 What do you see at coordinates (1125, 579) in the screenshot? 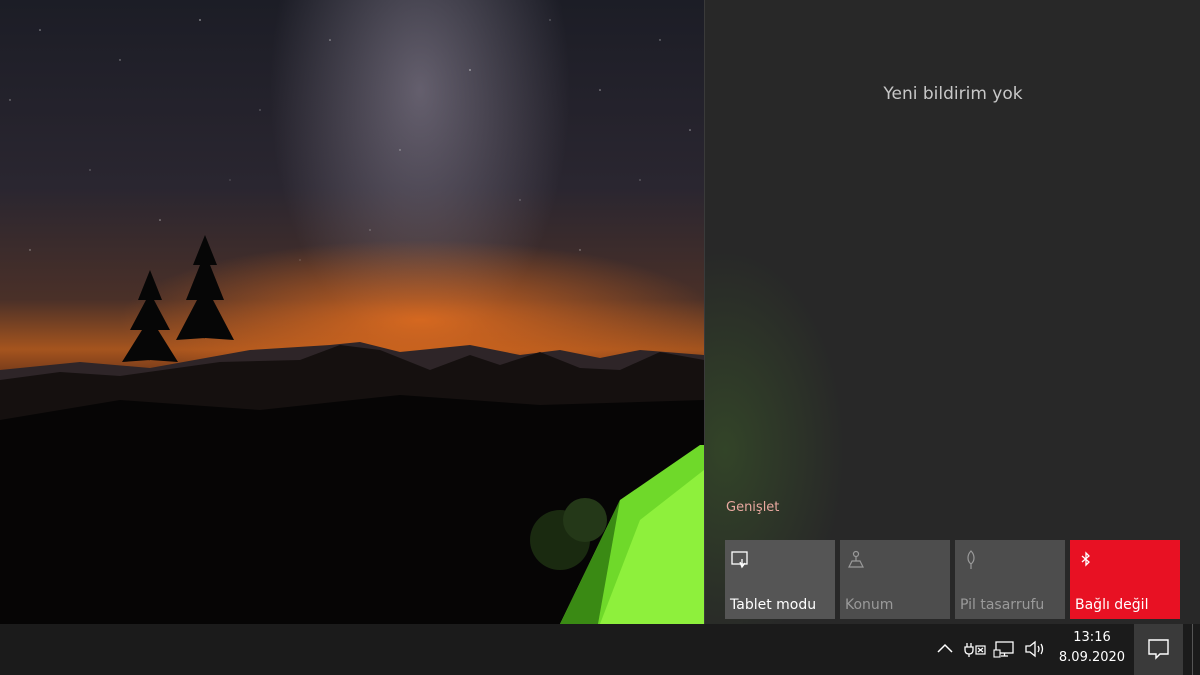
I see `bluetooth-tile: Bağlı değil` at bounding box center [1125, 579].